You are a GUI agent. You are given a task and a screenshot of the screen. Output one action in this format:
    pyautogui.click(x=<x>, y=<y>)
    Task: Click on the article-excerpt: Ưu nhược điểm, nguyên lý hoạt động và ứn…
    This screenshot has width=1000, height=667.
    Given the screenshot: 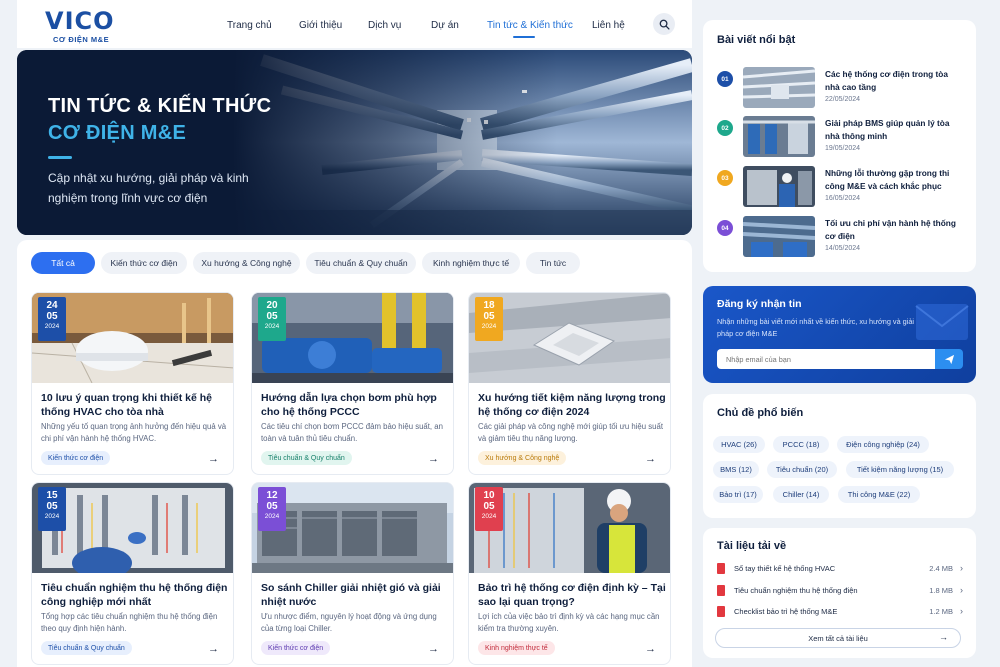 What is the action you would take?
    pyautogui.click(x=349, y=622)
    